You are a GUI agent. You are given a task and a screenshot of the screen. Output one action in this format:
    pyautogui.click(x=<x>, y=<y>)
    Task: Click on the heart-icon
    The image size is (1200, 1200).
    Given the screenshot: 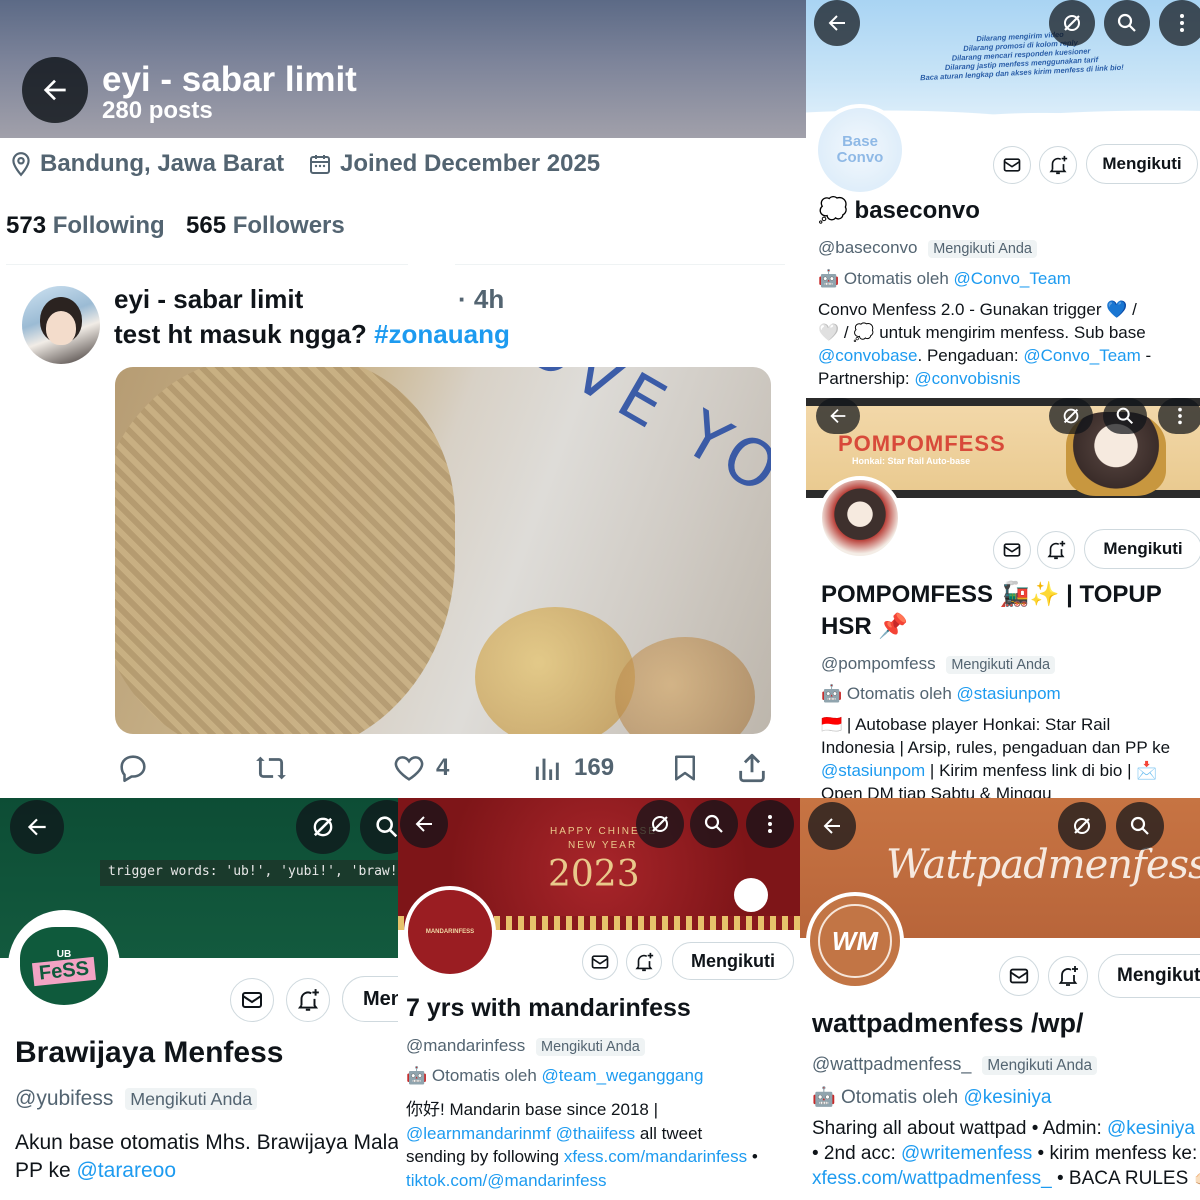 What is the action you would take?
    pyautogui.click(x=409, y=768)
    